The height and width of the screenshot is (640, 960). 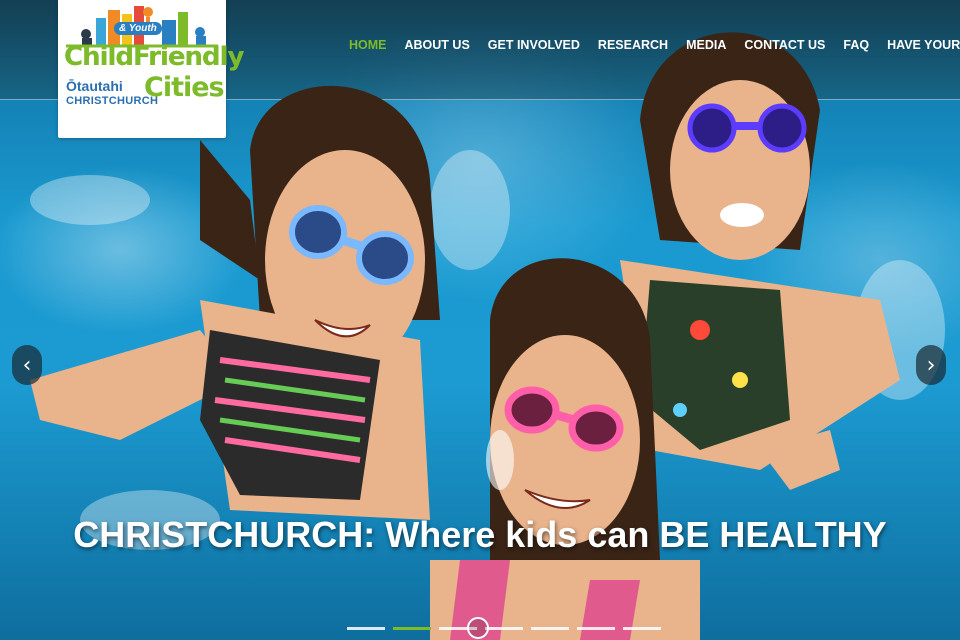 I want to click on nav-get-involved: GET INVOLVED, so click(x=534, y=45).